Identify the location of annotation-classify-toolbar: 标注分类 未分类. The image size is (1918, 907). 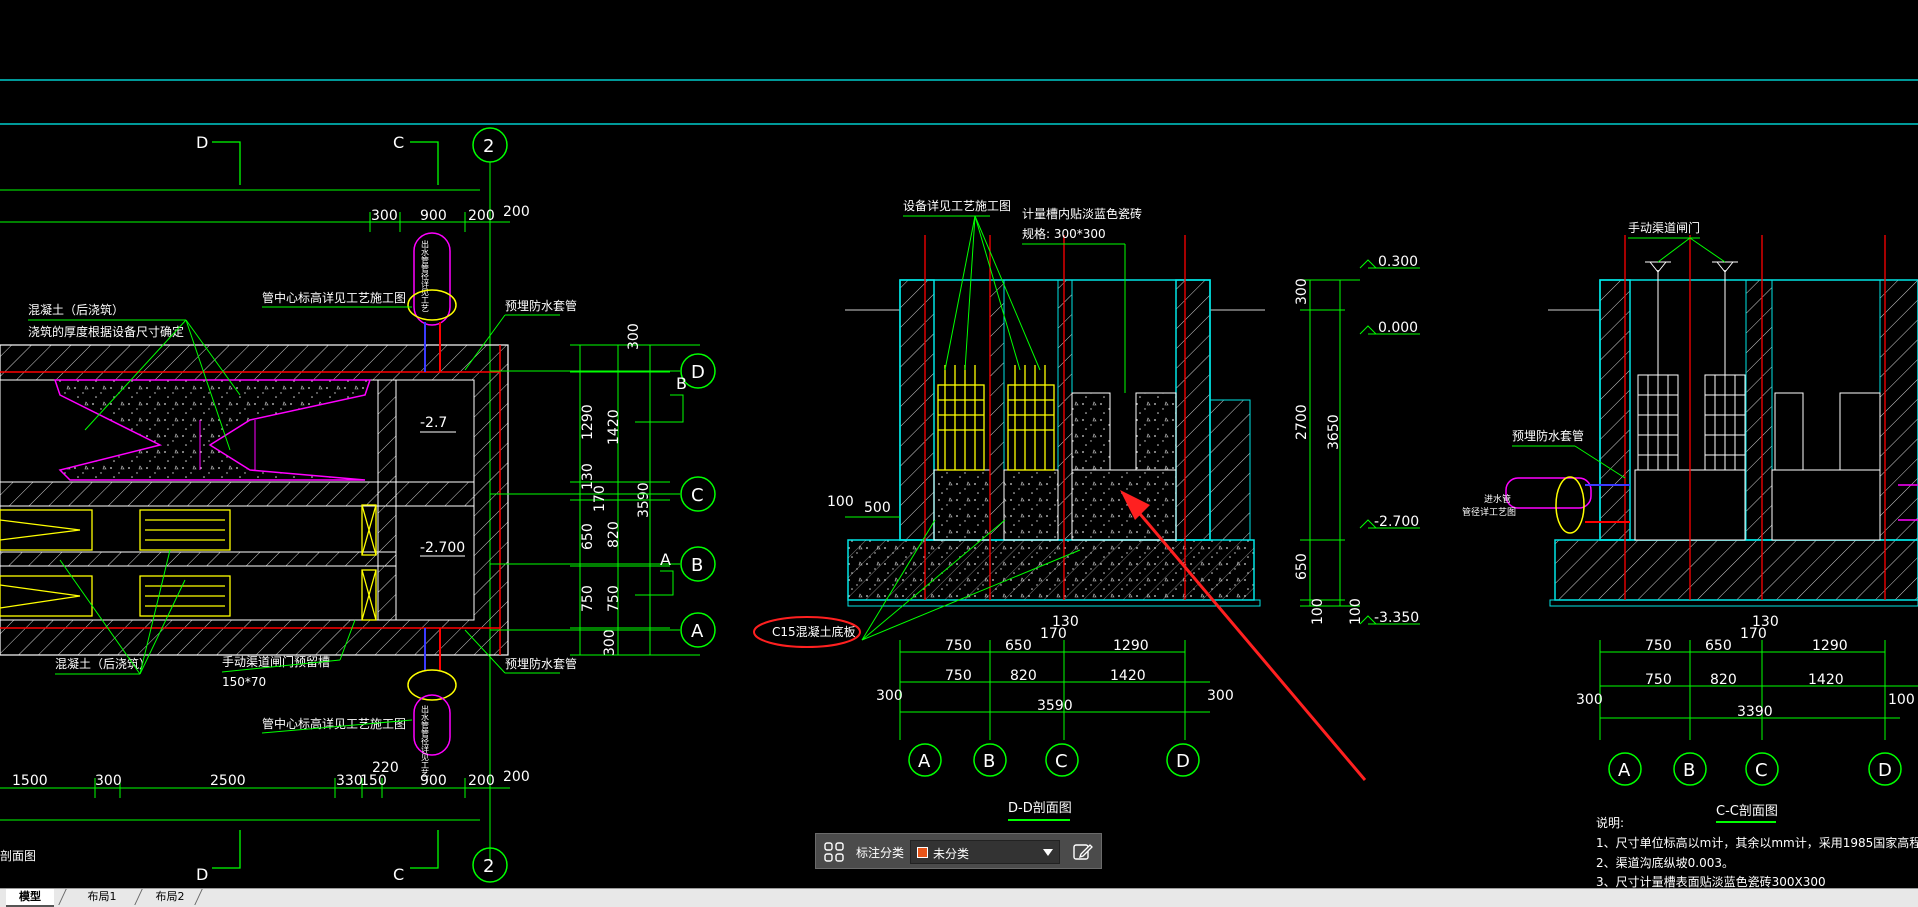
(958, 851).